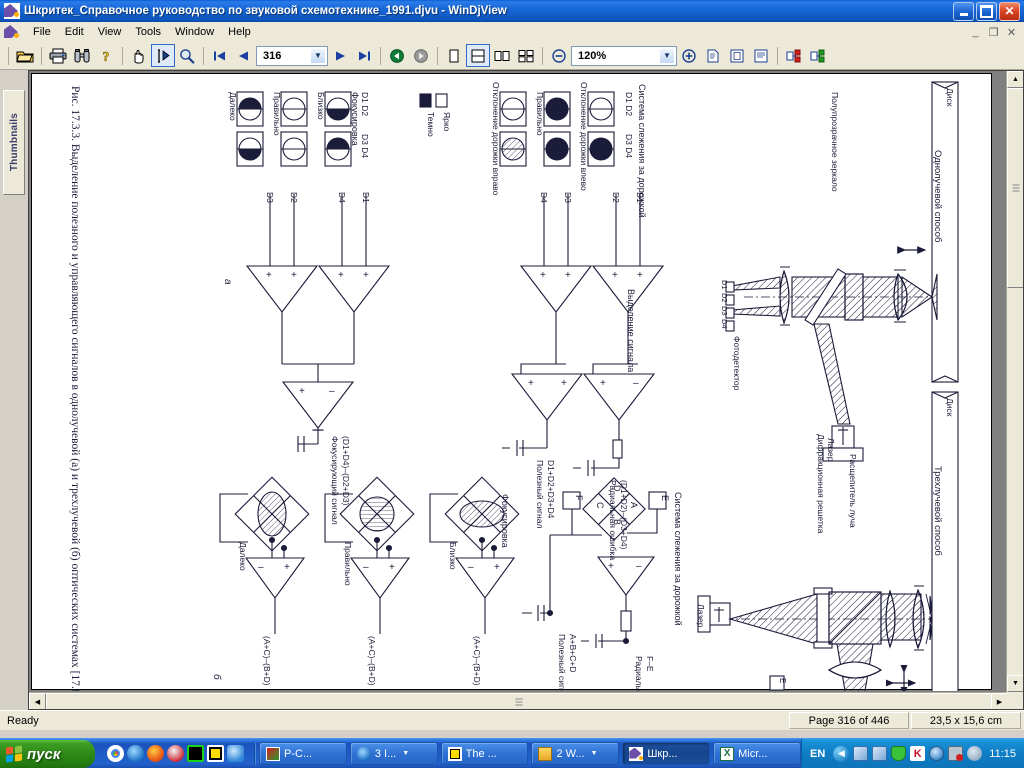  I want to click on sidebar-tab-thumbnails: Thumbnails, so click(14, 142).